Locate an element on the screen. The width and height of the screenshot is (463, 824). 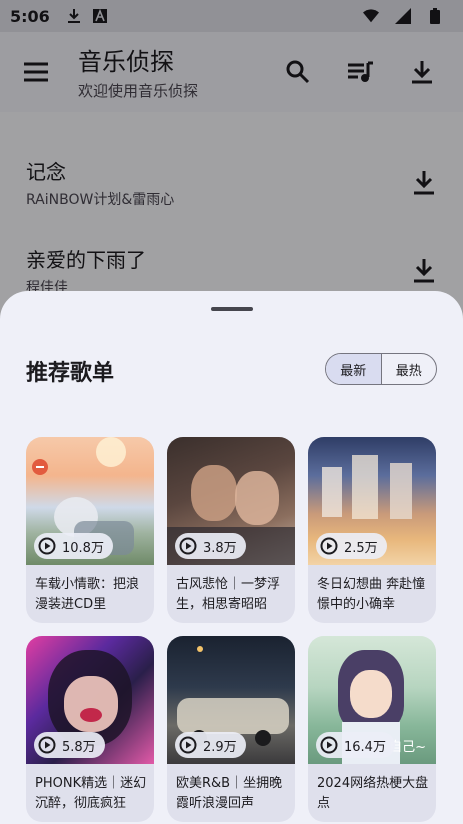
playlist-desc: 车载小情歌：把浪漫装进CD里 is located at coordinates (87, 594).